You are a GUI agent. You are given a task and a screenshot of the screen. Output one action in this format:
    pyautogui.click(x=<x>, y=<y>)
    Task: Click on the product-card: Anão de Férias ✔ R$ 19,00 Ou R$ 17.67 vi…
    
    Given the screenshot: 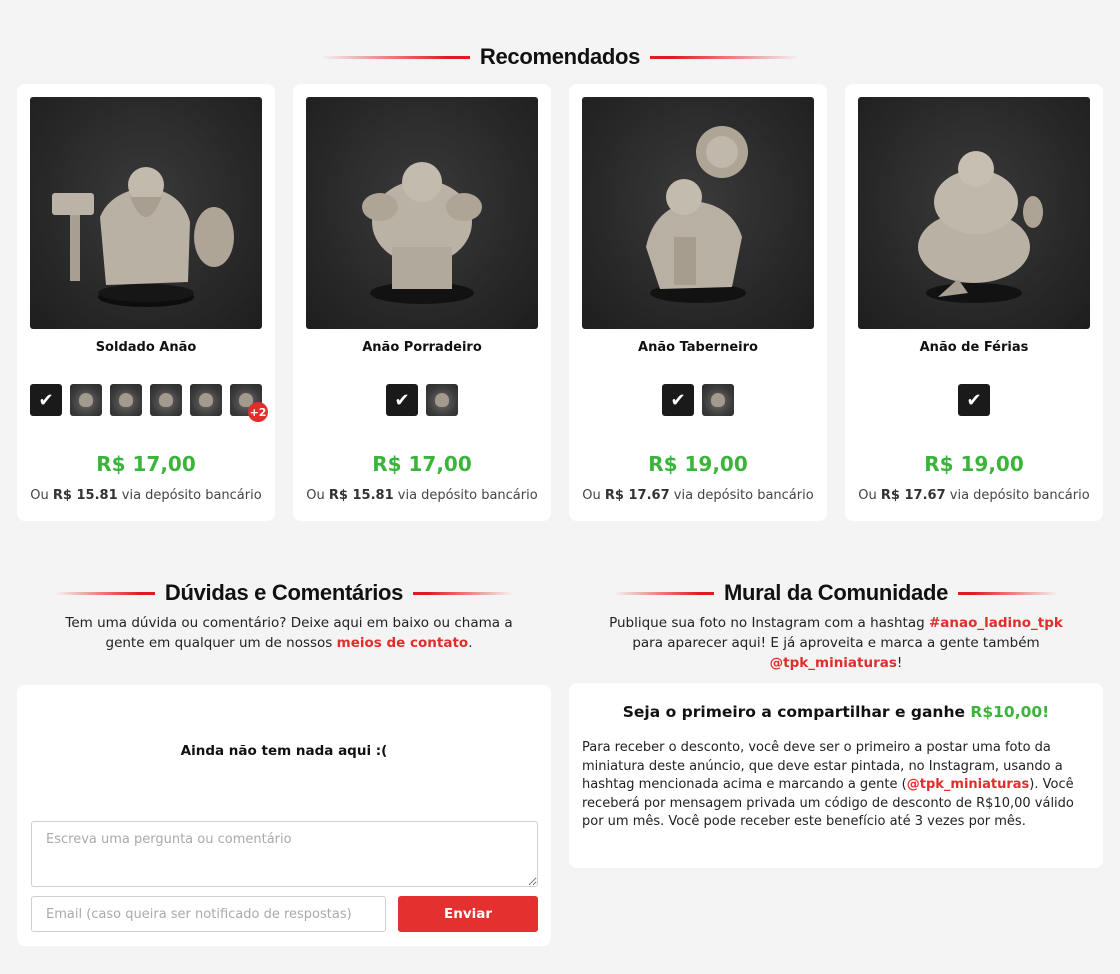 What is the action you would take?
    pyautogui.click(x=974, y=302)
    